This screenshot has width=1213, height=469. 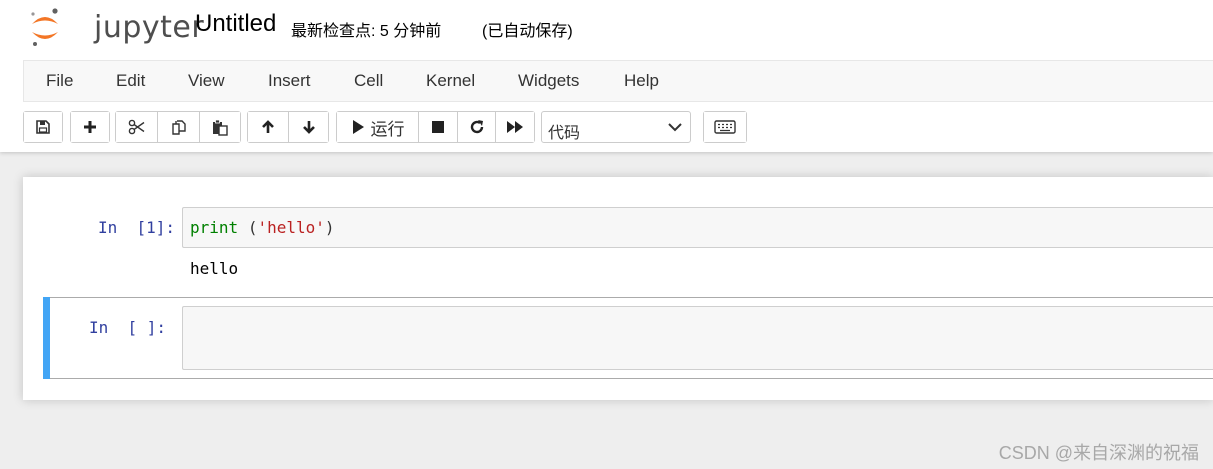 What do you see at coordinates (527, 31) in the screenshot?
I see `autosave-status: (已自动保存)` at bounding box center [527, 31].